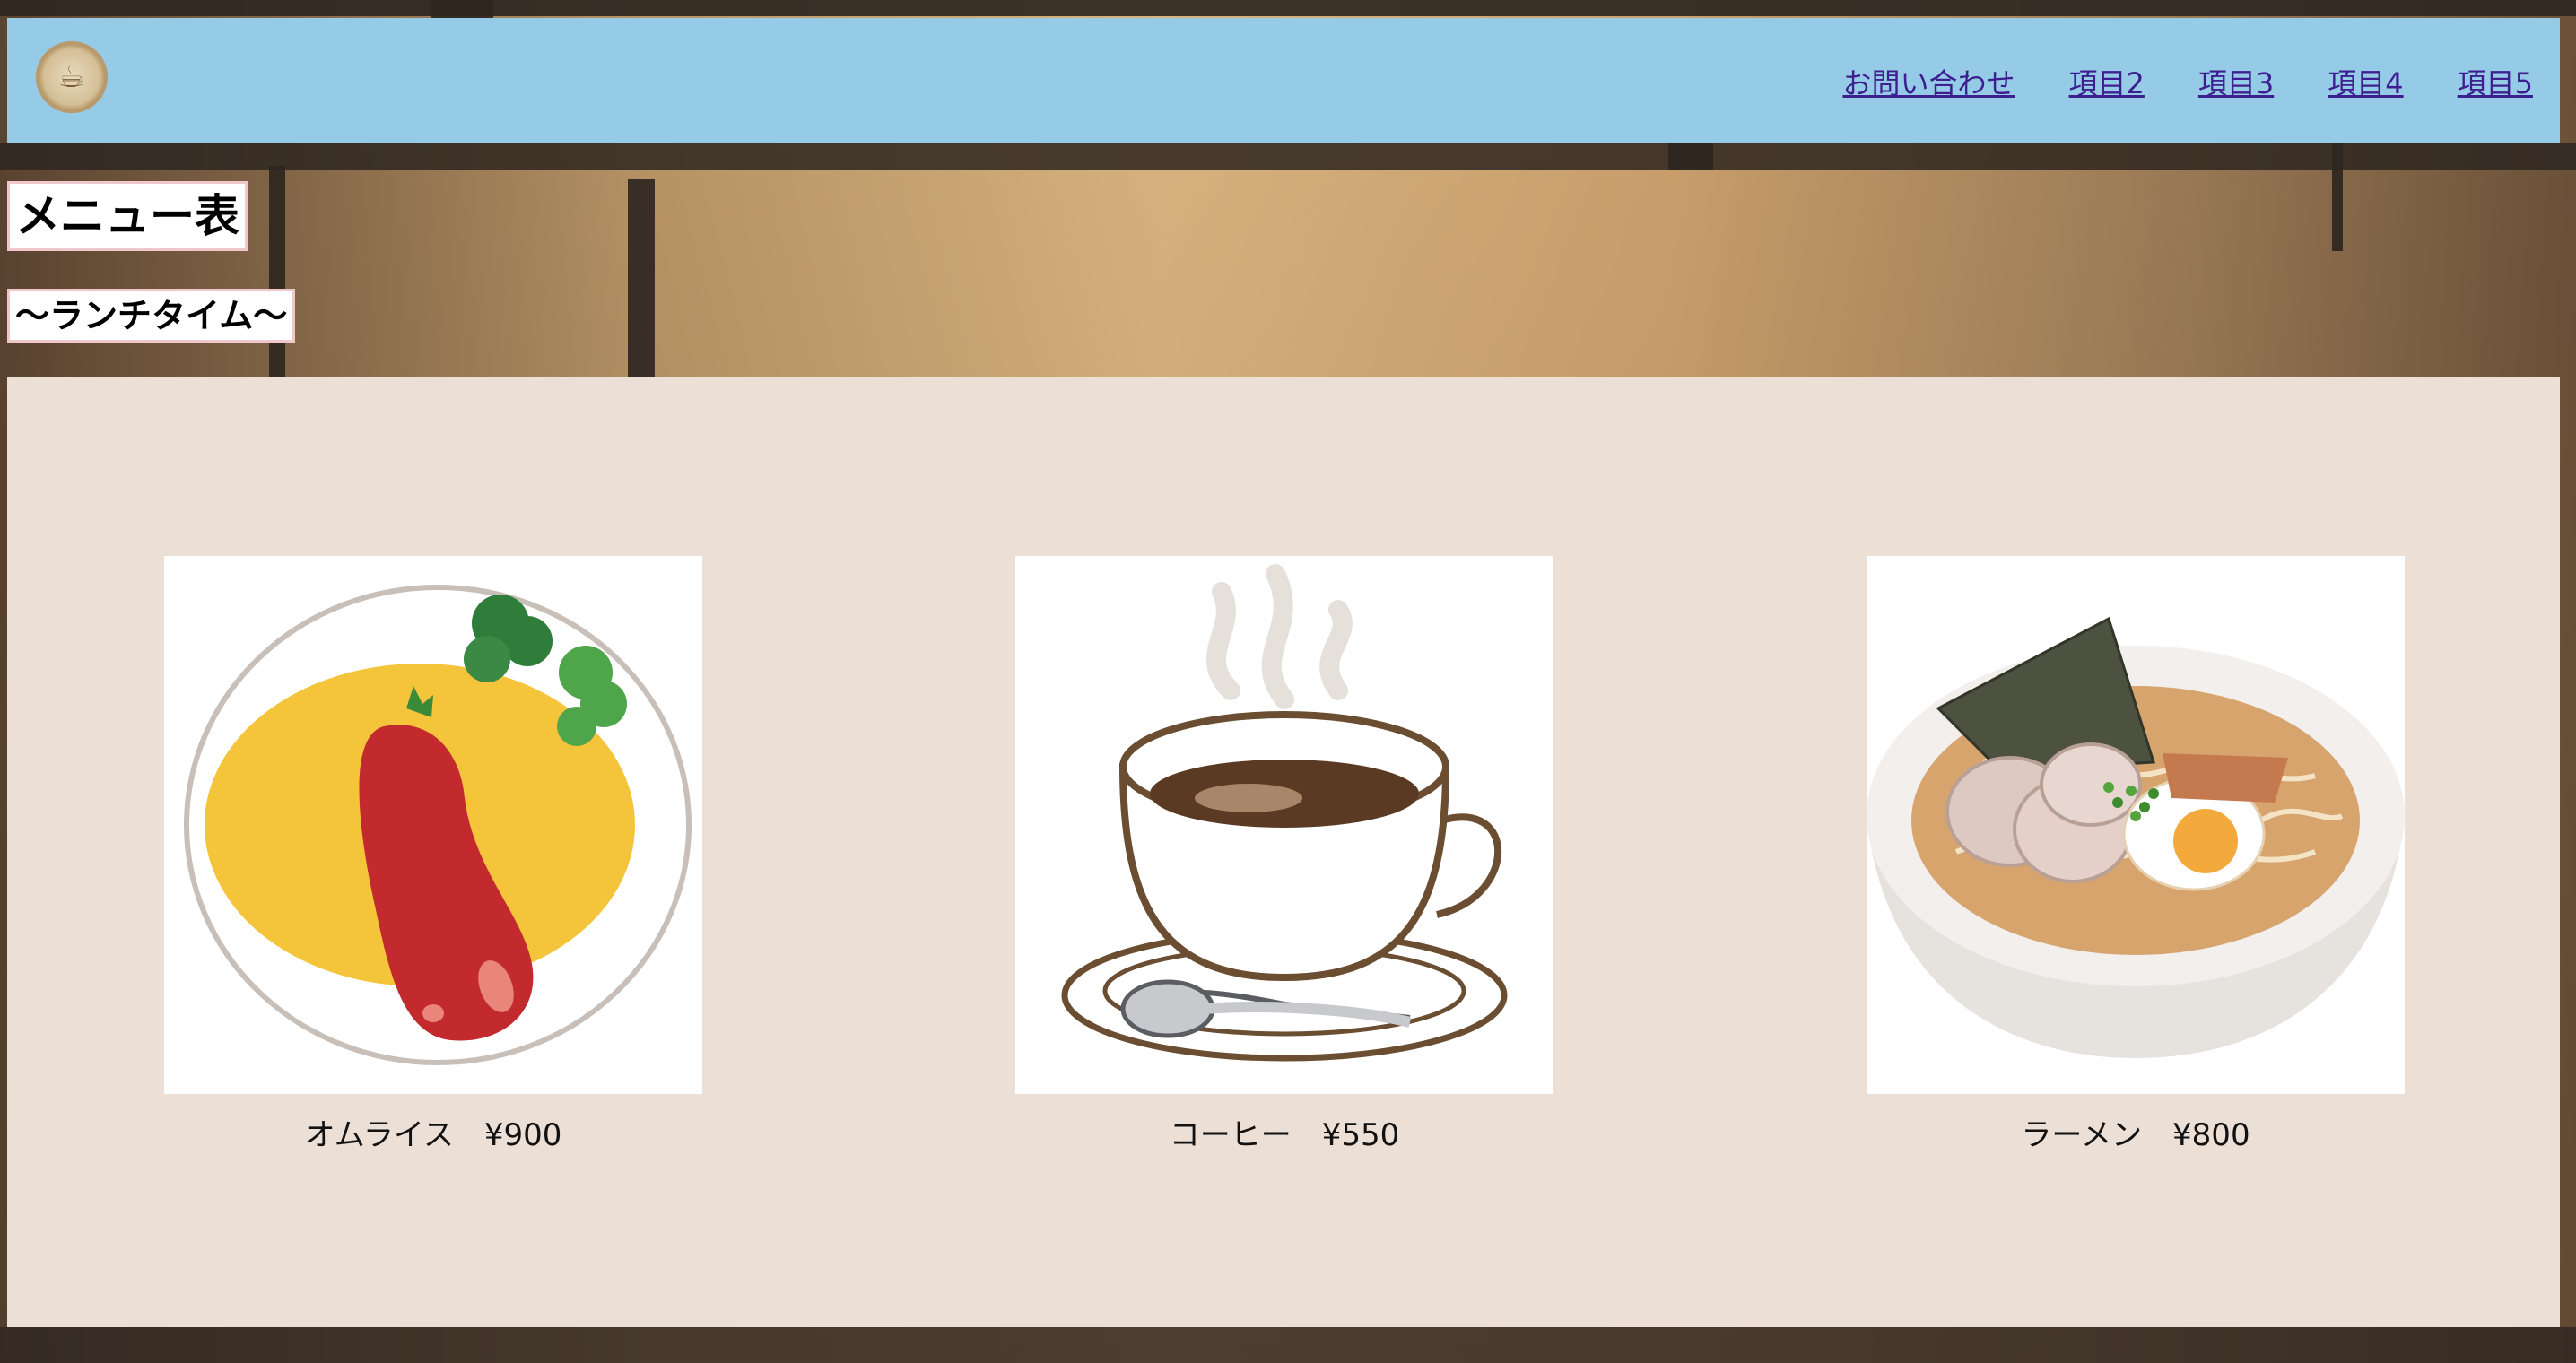 The image size is (2576, 1363). I want to click on menu-item-ramen: ラーメン ¥800, so click(2136, 855).